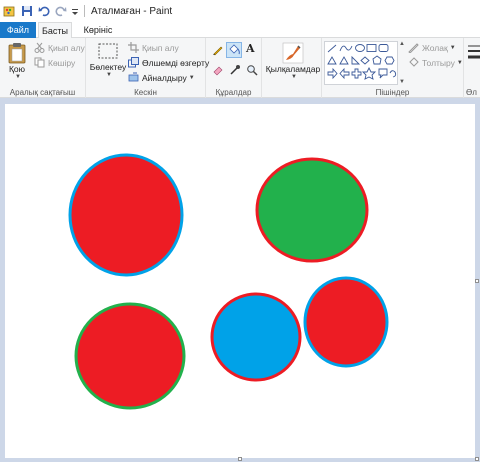 Image resolution: width=480 pixels, height=462 pixels. Describe the element at coordinates (344, 73) in the screenshot. I see `arrow-left-shape-icon` at that location.